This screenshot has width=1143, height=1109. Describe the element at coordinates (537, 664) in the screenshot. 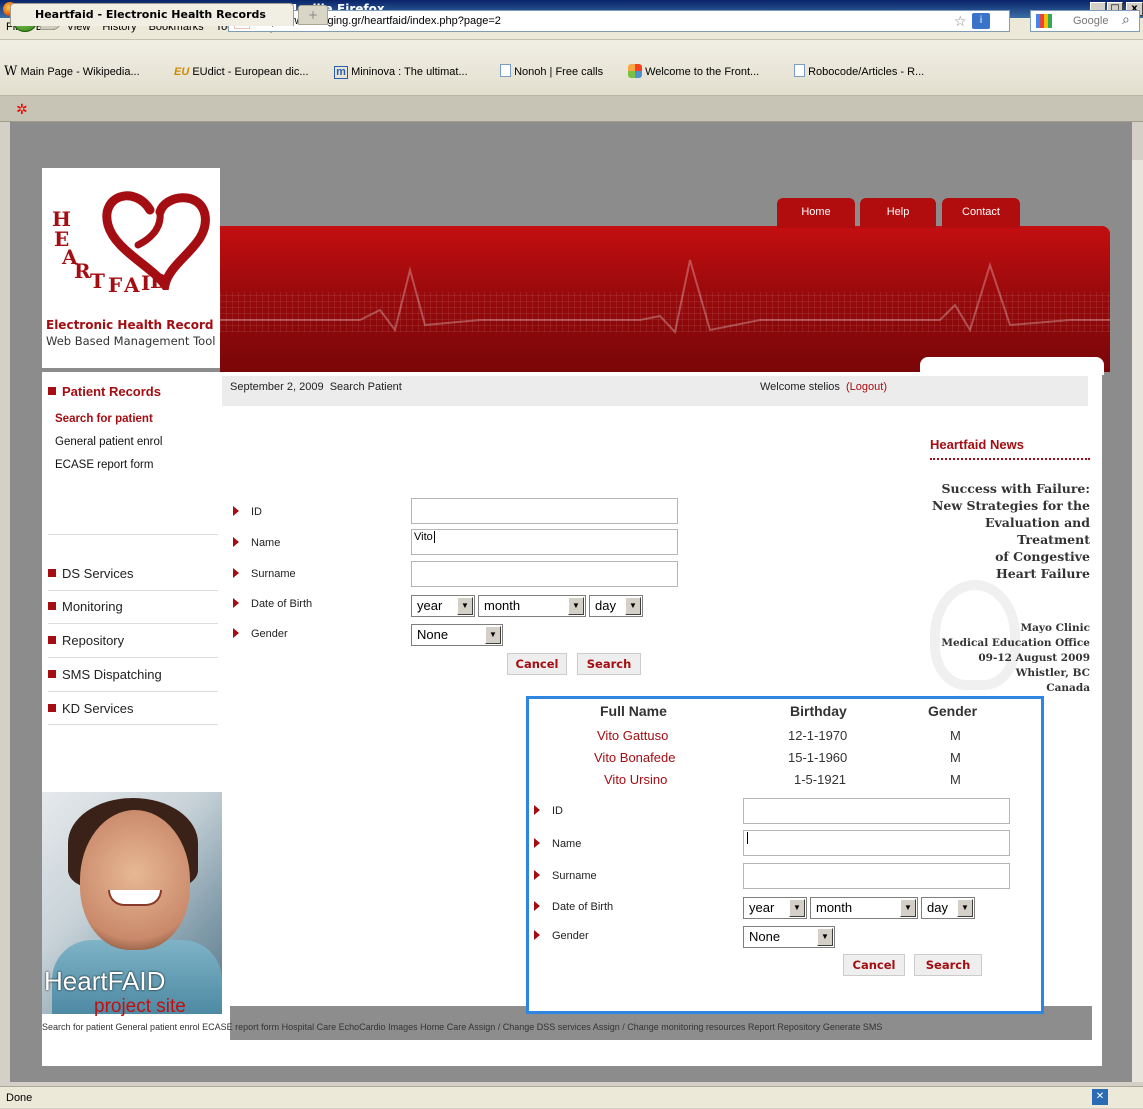

I see `cancel-button: Cancel` at that location.